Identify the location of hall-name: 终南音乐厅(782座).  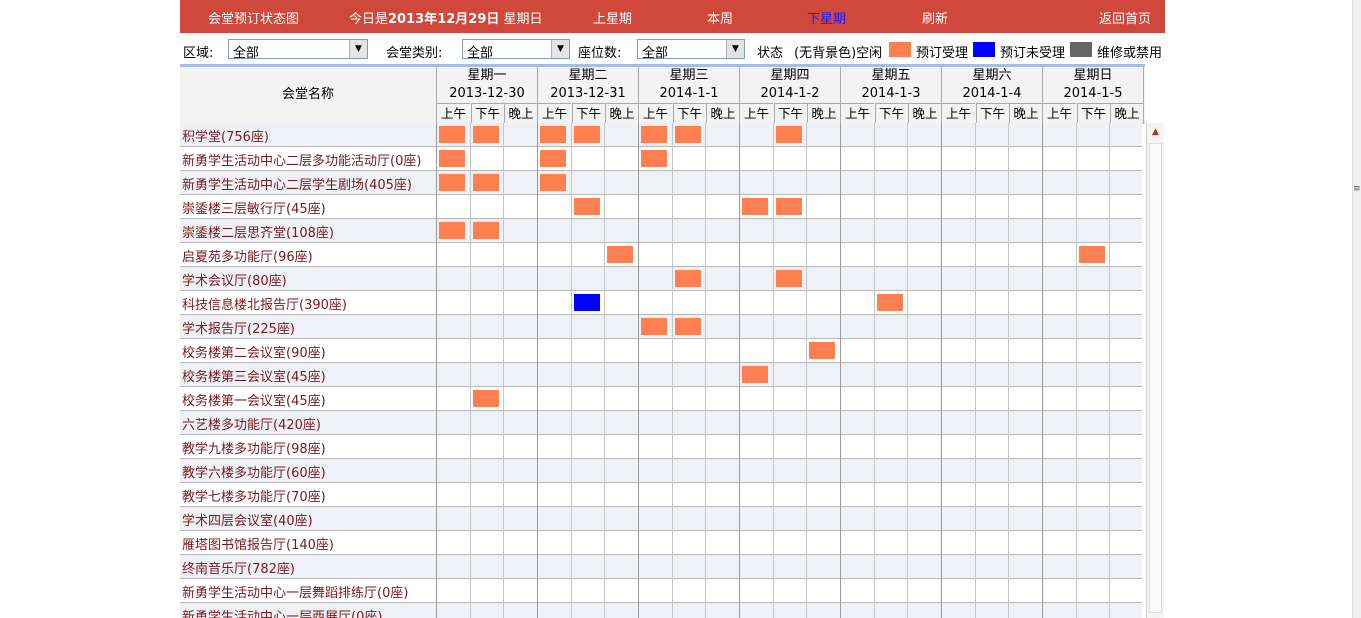
(238, 567).